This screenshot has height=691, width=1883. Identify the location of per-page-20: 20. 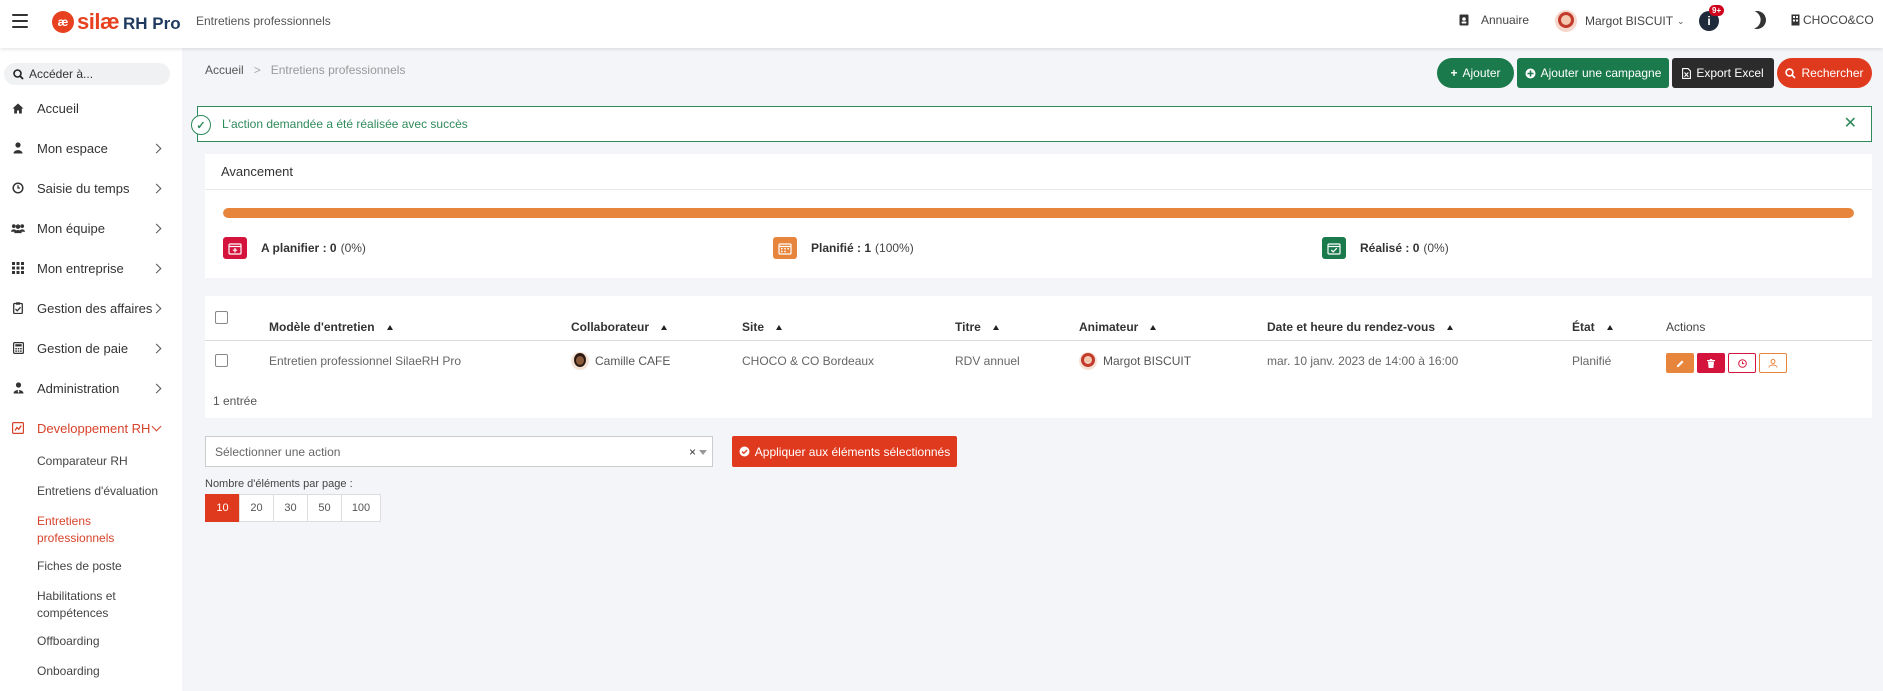
(256, 508).